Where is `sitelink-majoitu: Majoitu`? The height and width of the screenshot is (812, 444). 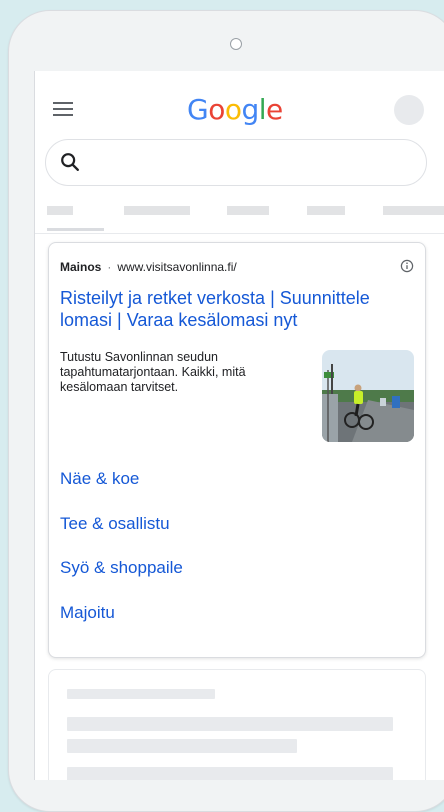 sitelink-majoitu: Majoitu is located at coordinates (87, 613).